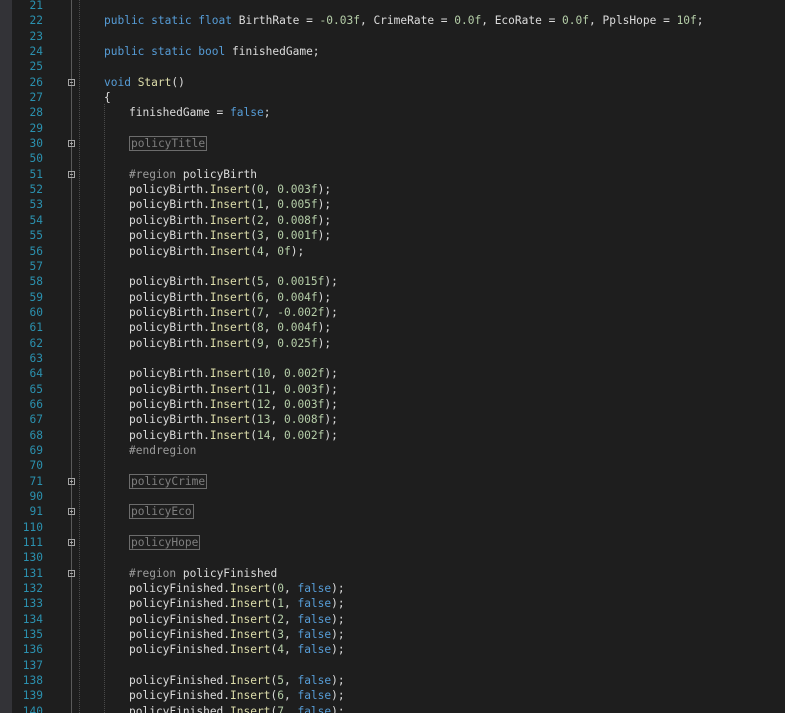  What do you see at coordinates (398, 144) in the screenshot?
I see `code-line: 30 policyTitle` at bounding box center [398, 144].